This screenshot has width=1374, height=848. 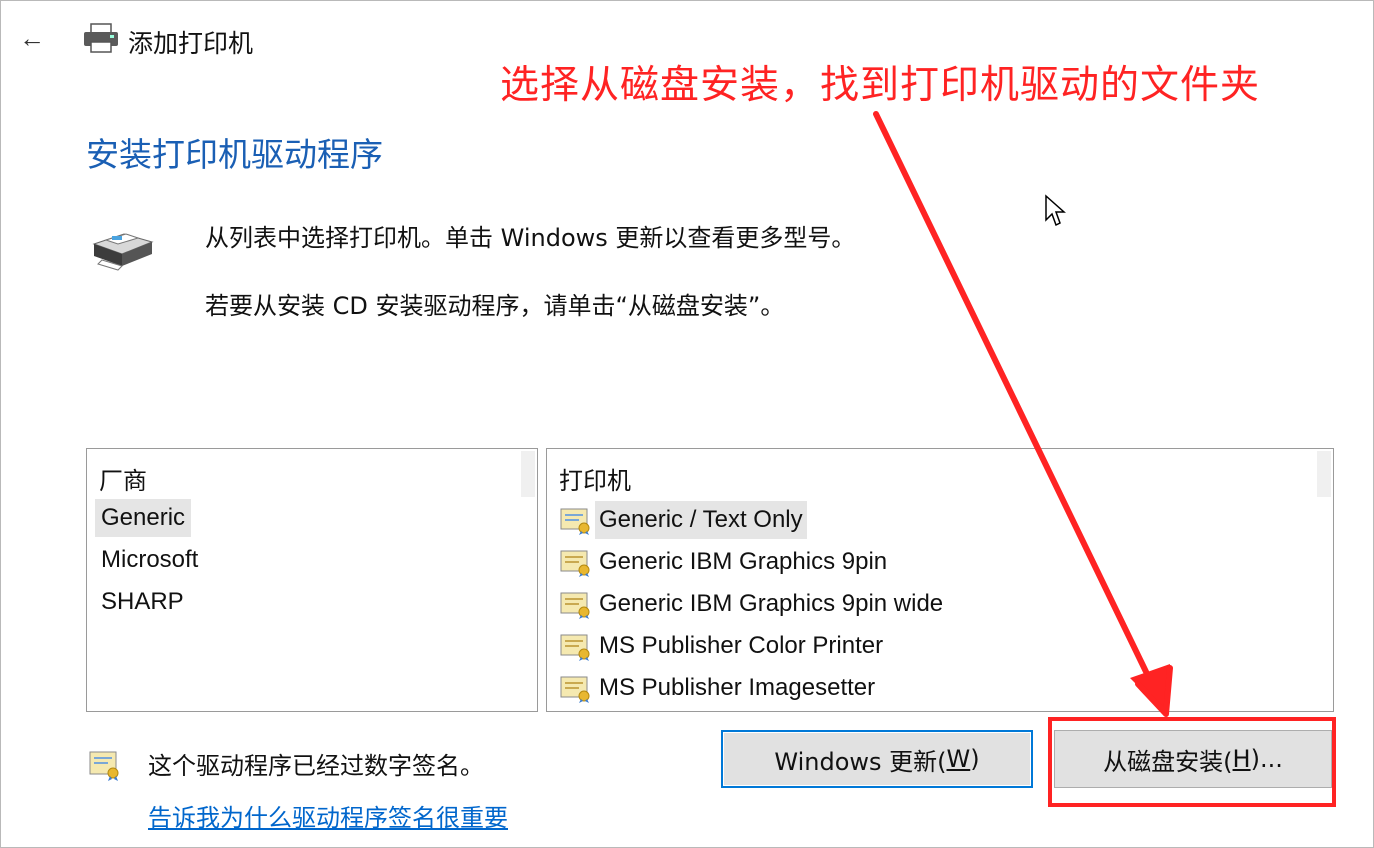 I want to click on windows-update-accesskey: W, so click(x=958, y=759).